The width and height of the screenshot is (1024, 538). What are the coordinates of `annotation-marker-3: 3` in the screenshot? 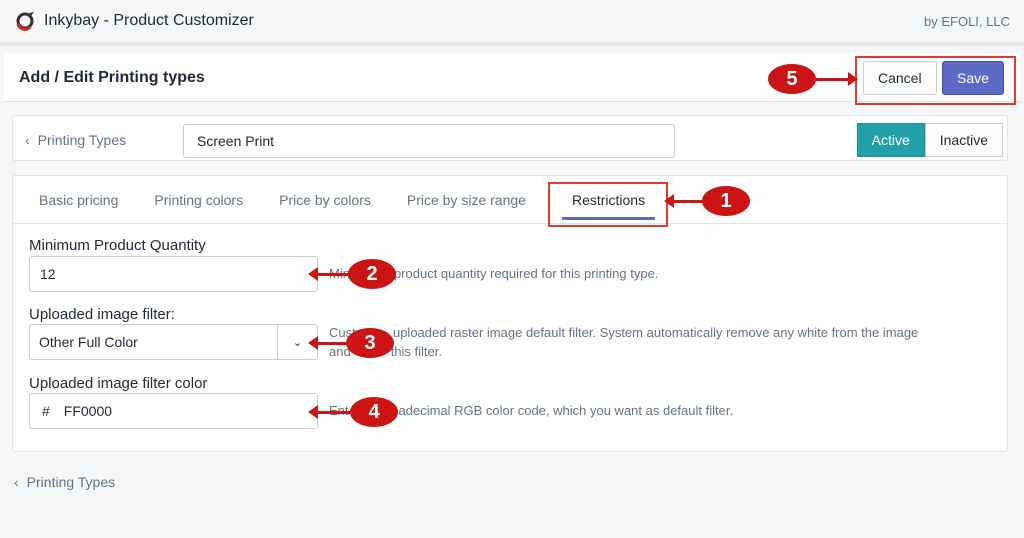 It's located at (351, 343).